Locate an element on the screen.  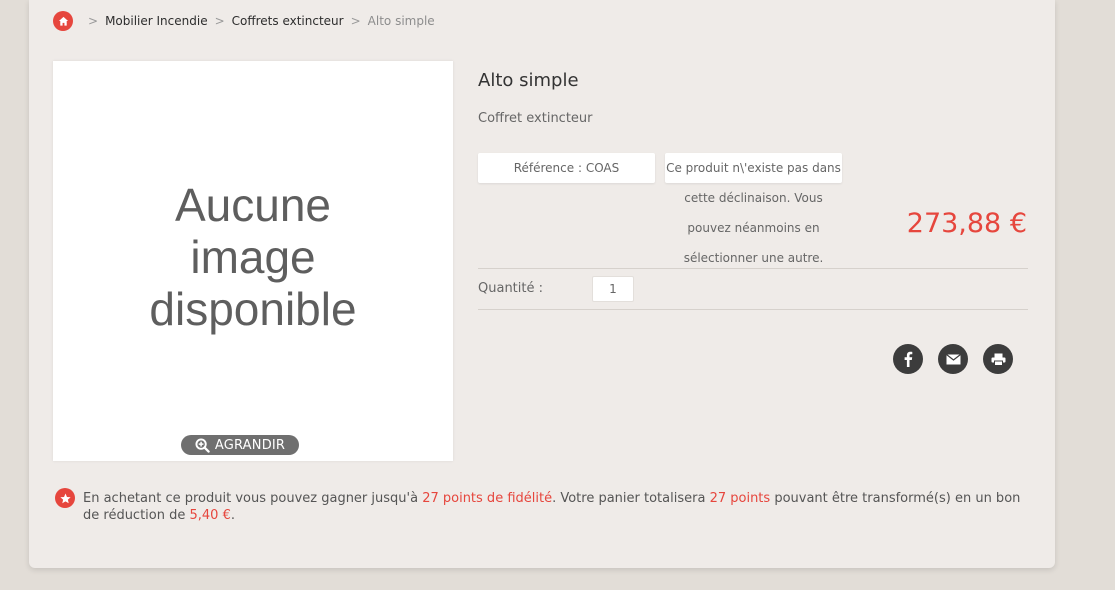
email-icon is located at coordinates (953, 358).